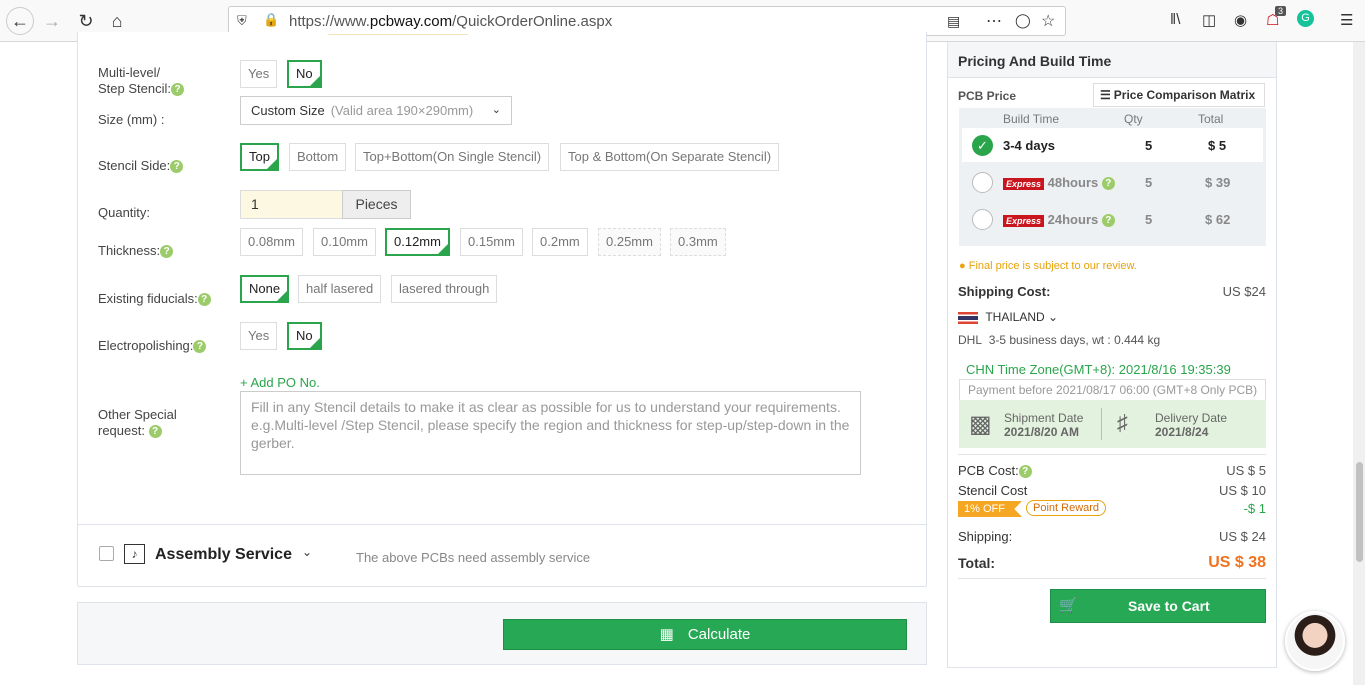  Describe the element at coordinates (1048, 266) in the screenshot. I see `review-note: ● Final price is subject to our review.` at that location.